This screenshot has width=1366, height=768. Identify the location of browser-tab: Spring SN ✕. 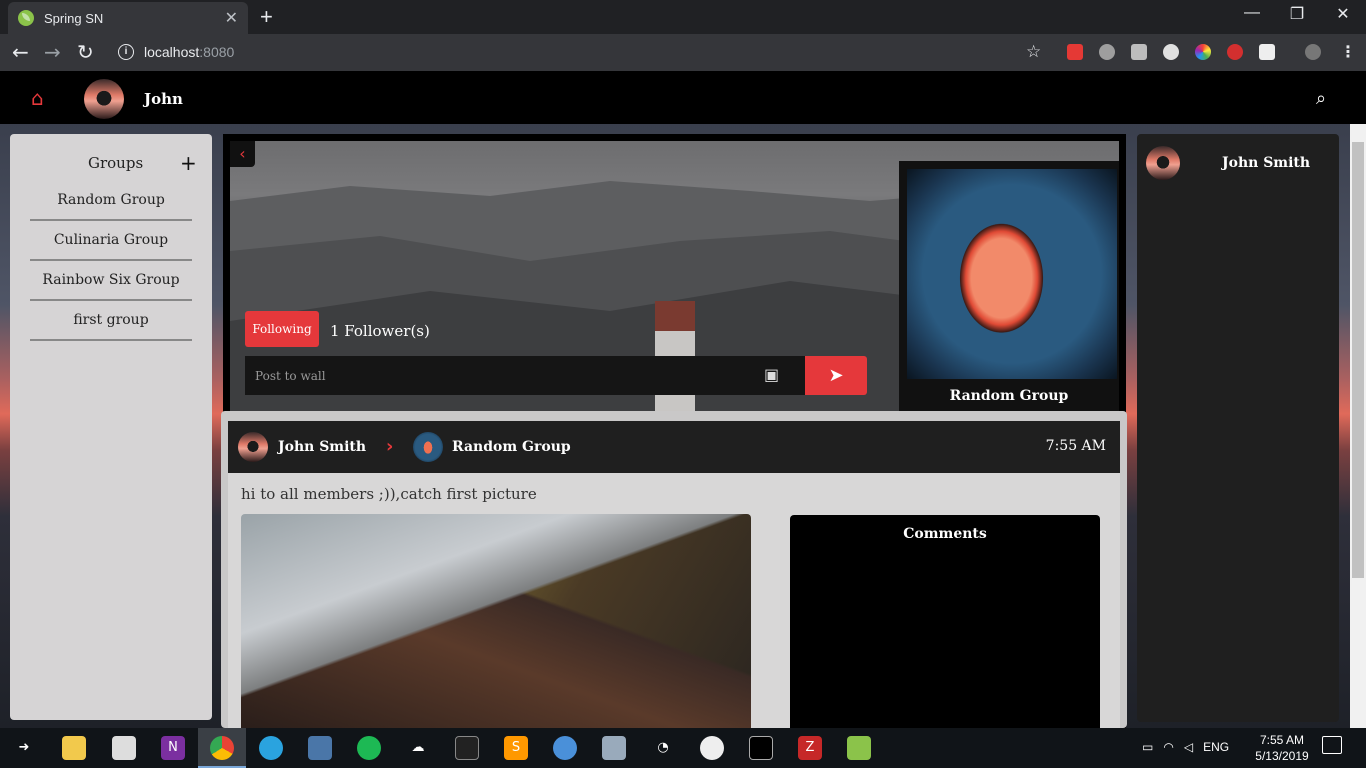
(128, 18).